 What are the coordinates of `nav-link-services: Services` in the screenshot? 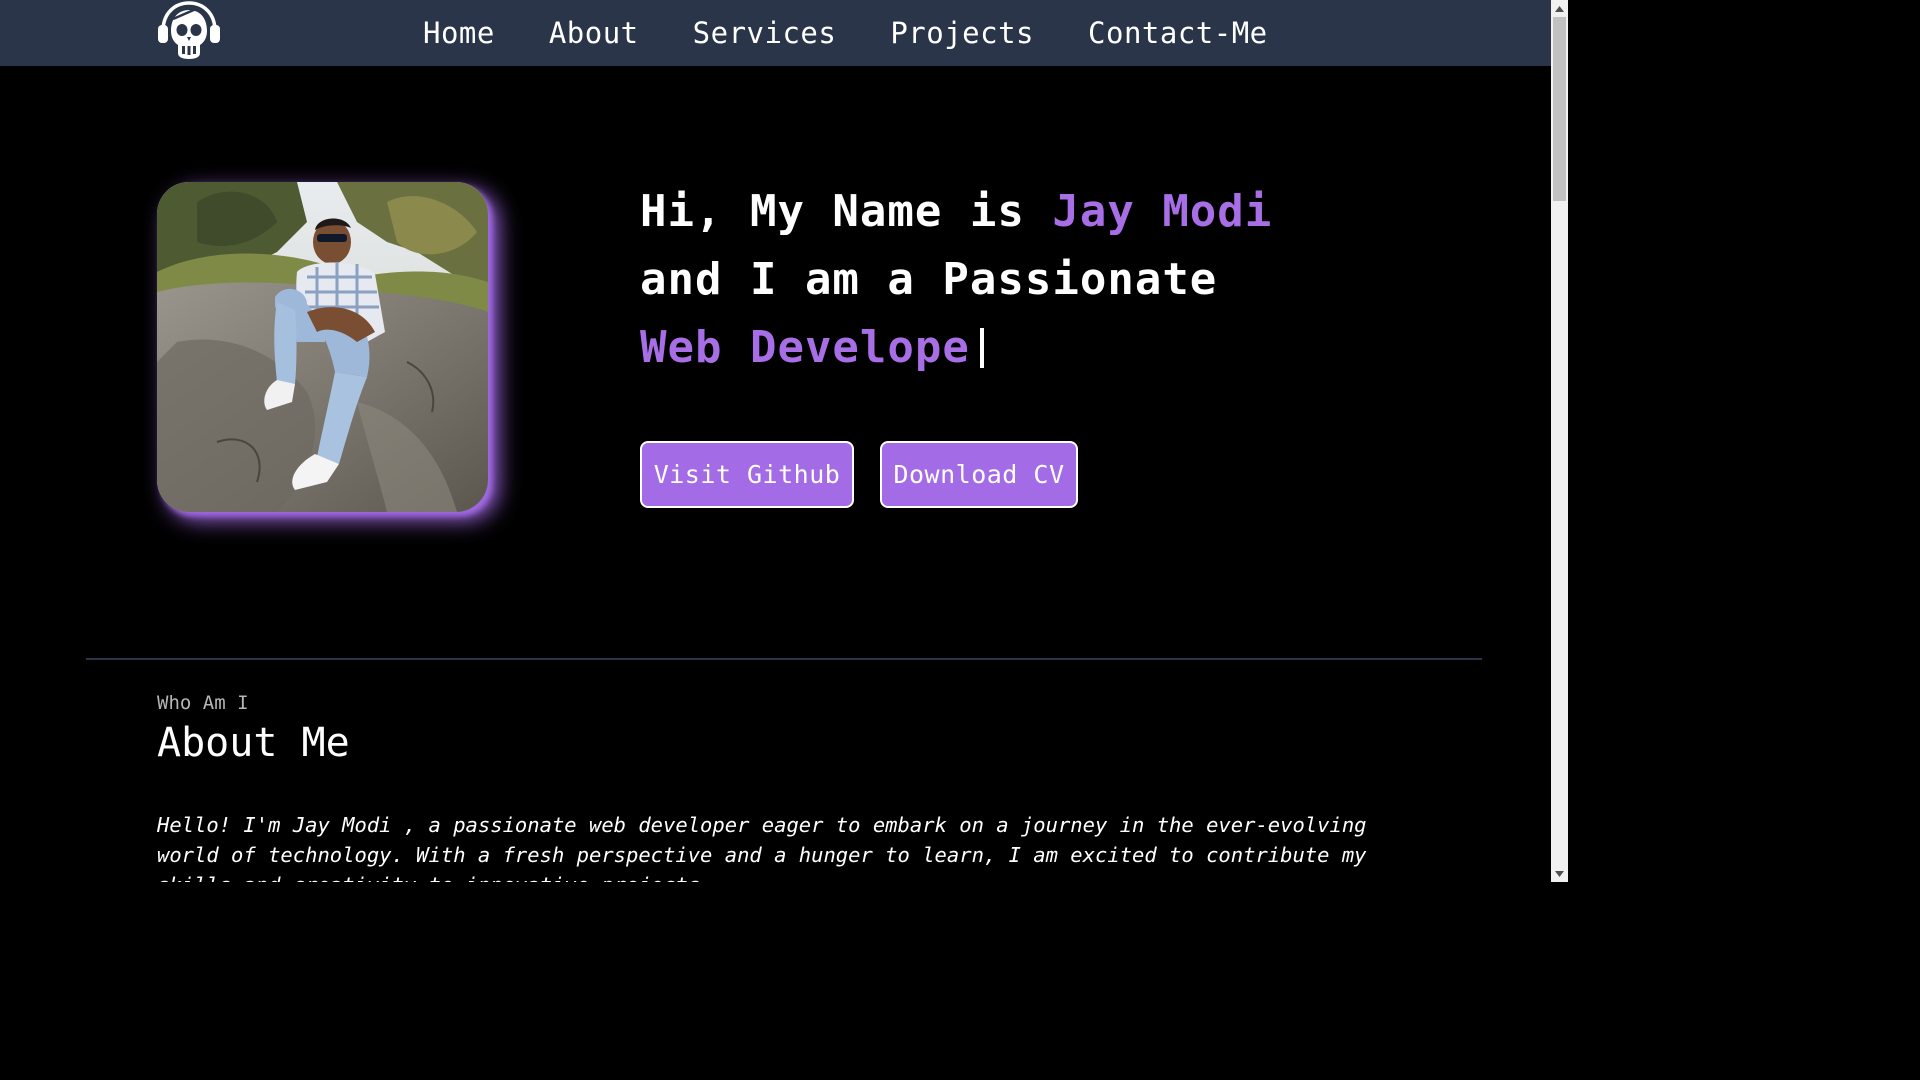 It's located at (765, 33).